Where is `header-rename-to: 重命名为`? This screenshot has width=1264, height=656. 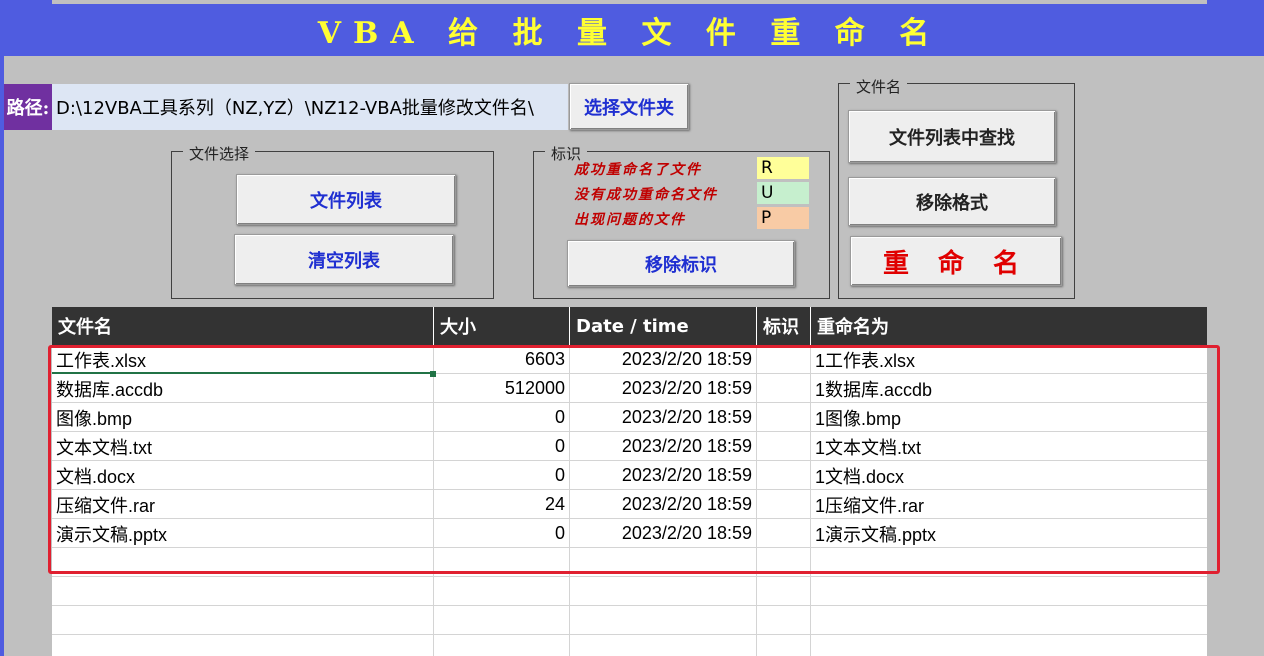
header-rename-to: 重命名为 is located at coordinates (1009, 326).